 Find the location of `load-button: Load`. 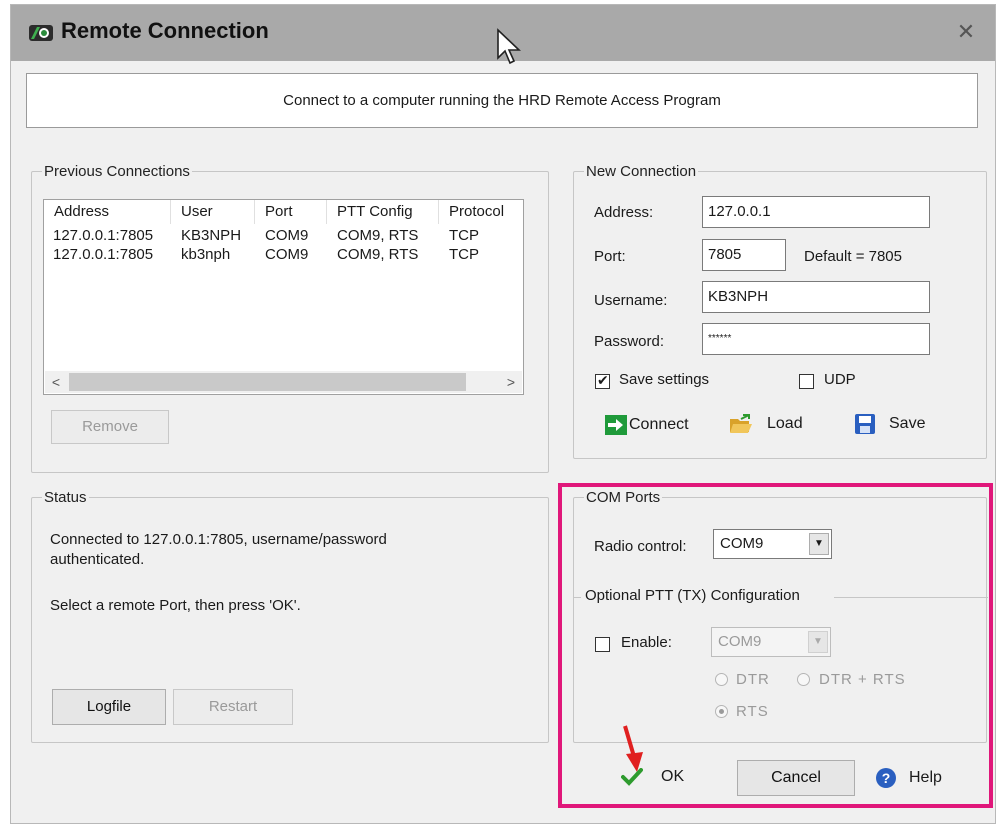

load-button: Load is located at coordinates (766, 424).